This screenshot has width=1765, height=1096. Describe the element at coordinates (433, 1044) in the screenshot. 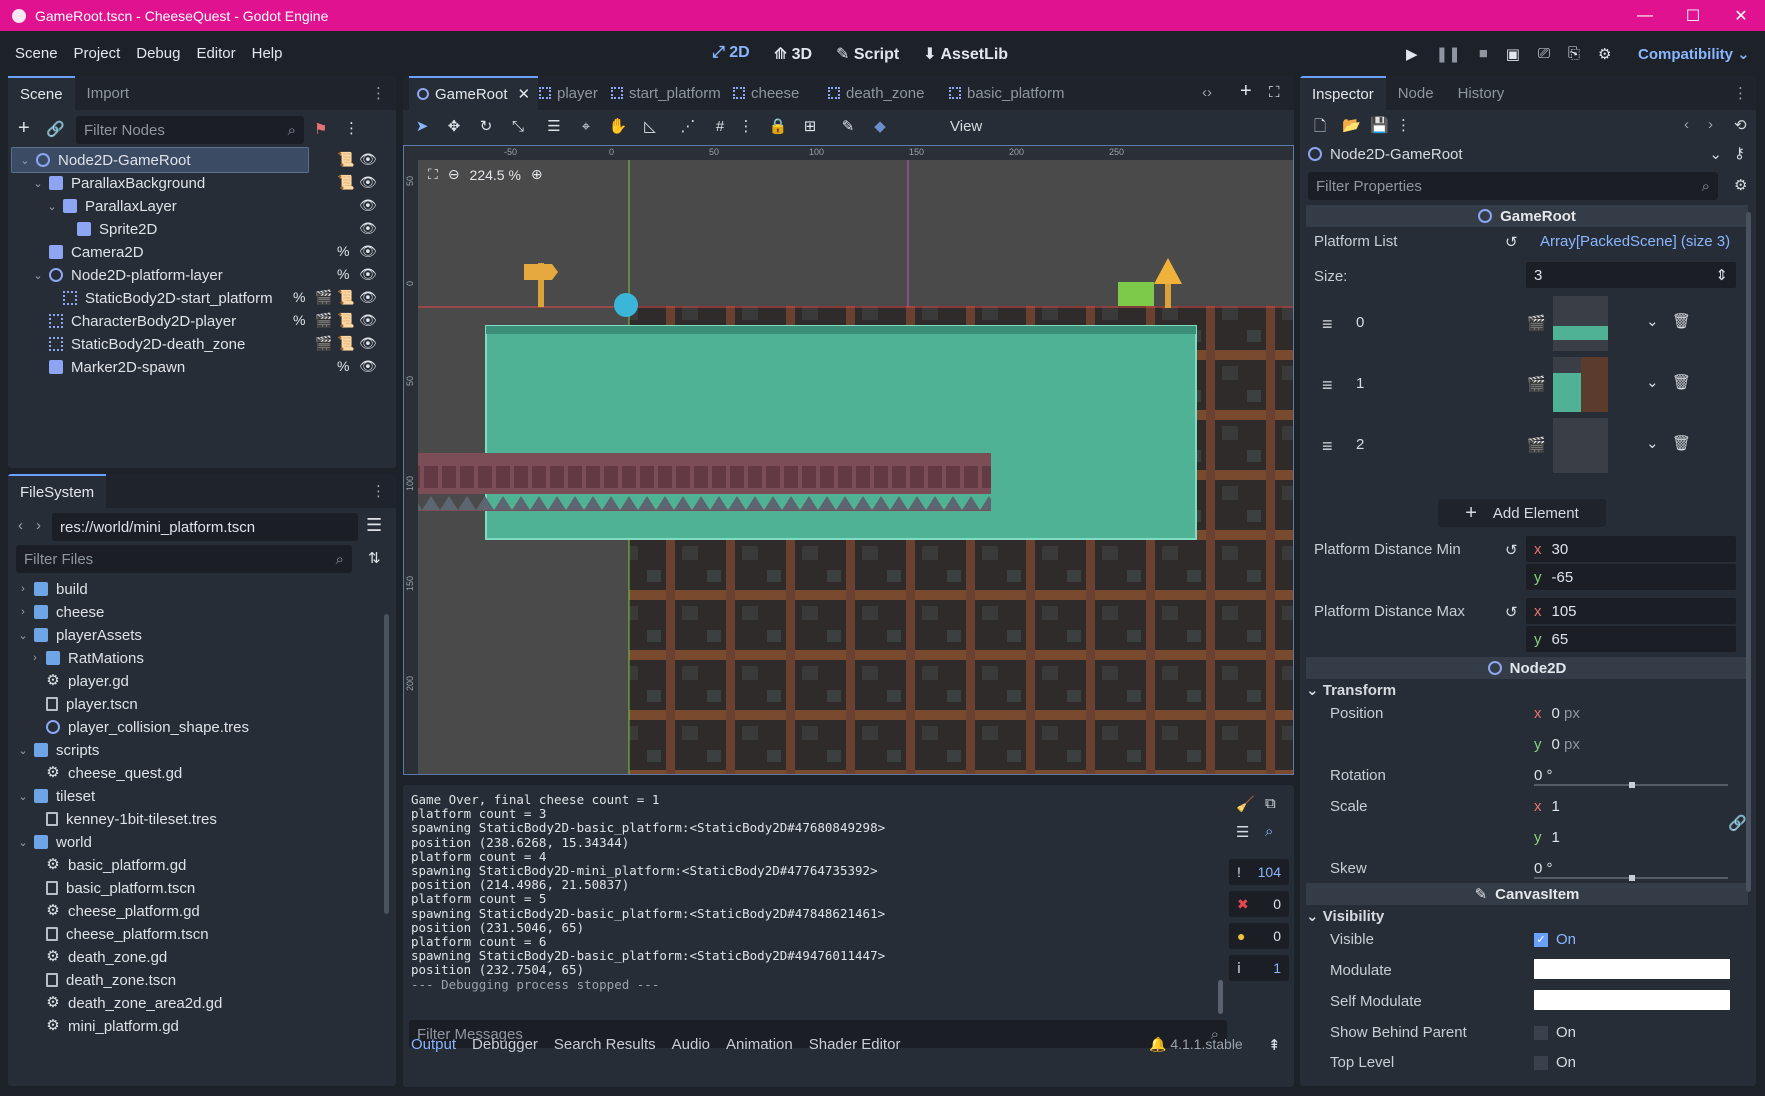

I see `bottom-tab-output: Output` at that location.